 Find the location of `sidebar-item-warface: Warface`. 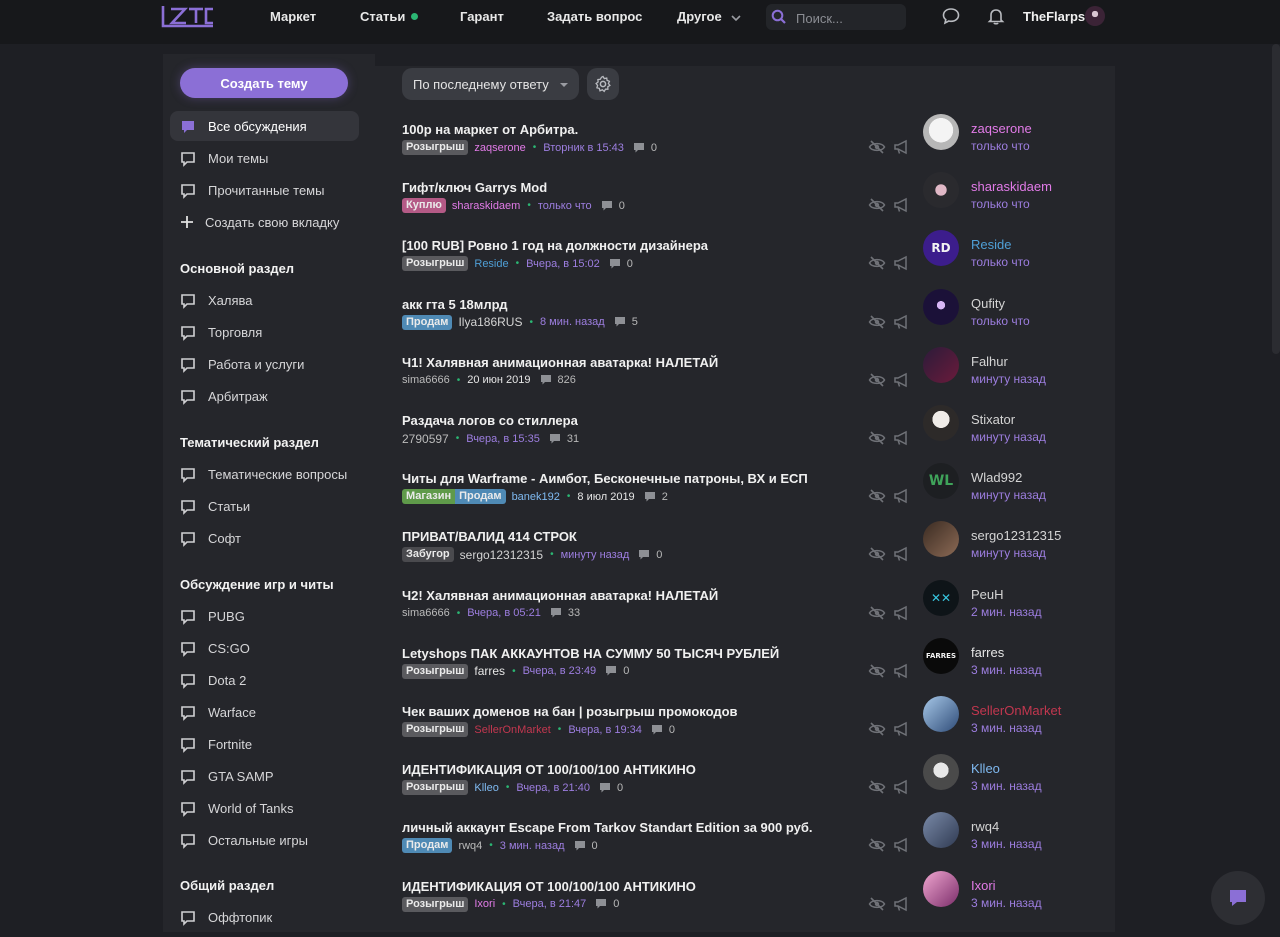

sidebar-item-warface: Warface is located at coordinates (264, 712).